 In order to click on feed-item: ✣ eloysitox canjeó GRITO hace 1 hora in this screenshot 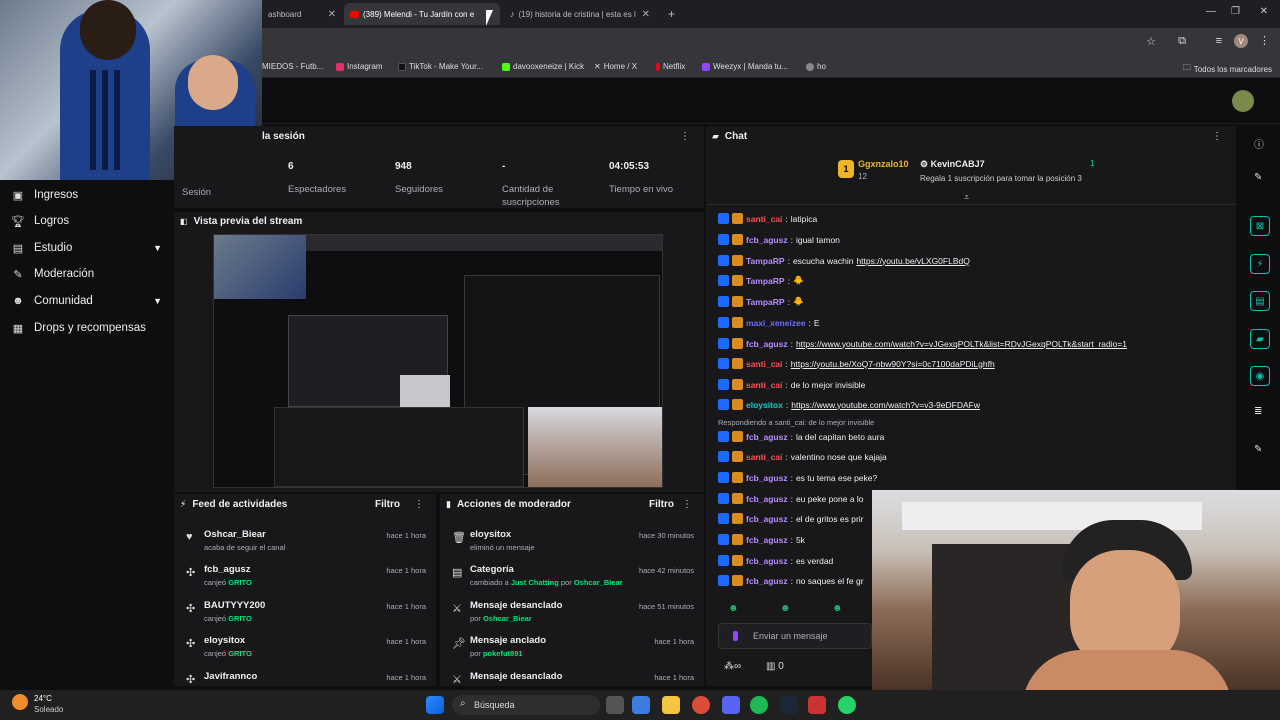, I will do `click(305, 652)`.